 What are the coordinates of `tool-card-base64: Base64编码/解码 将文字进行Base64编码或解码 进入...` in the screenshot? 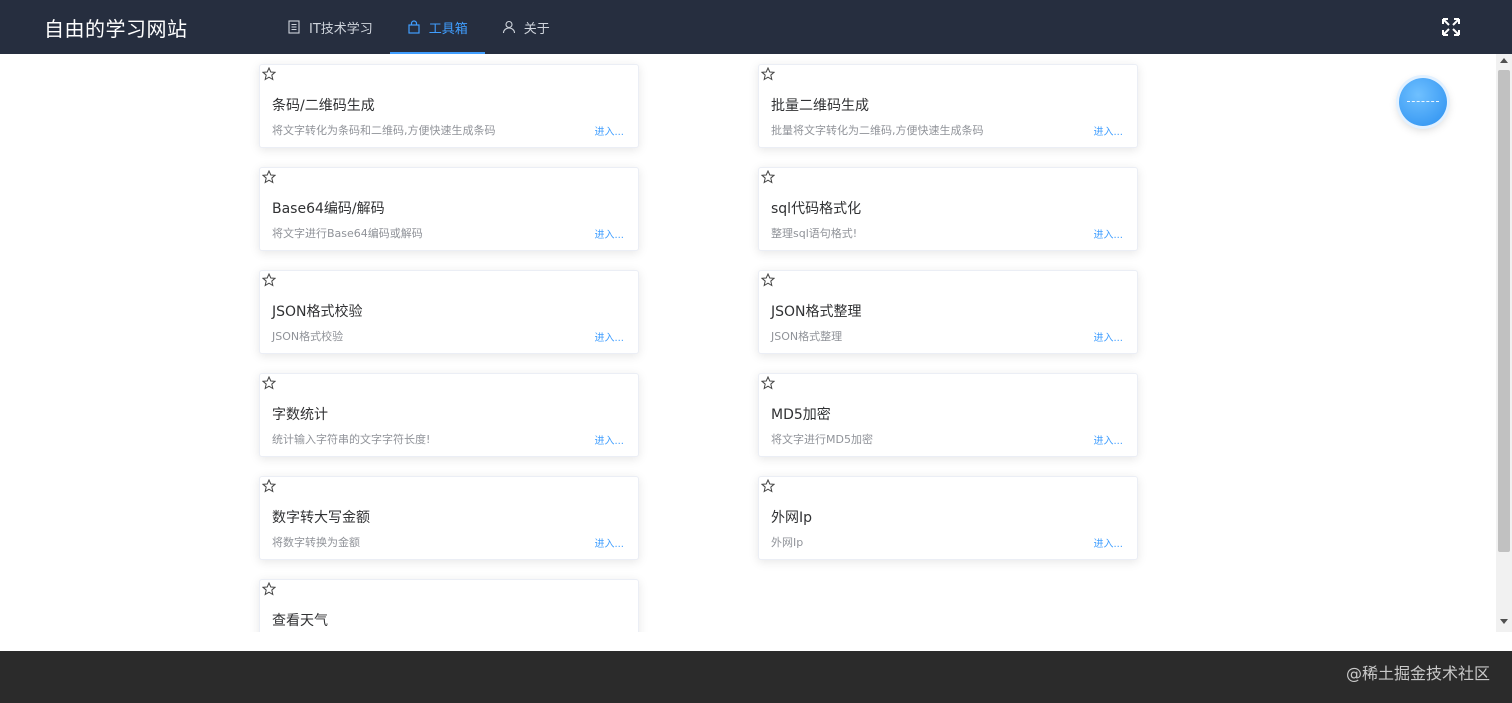 It's located at (449, 209).